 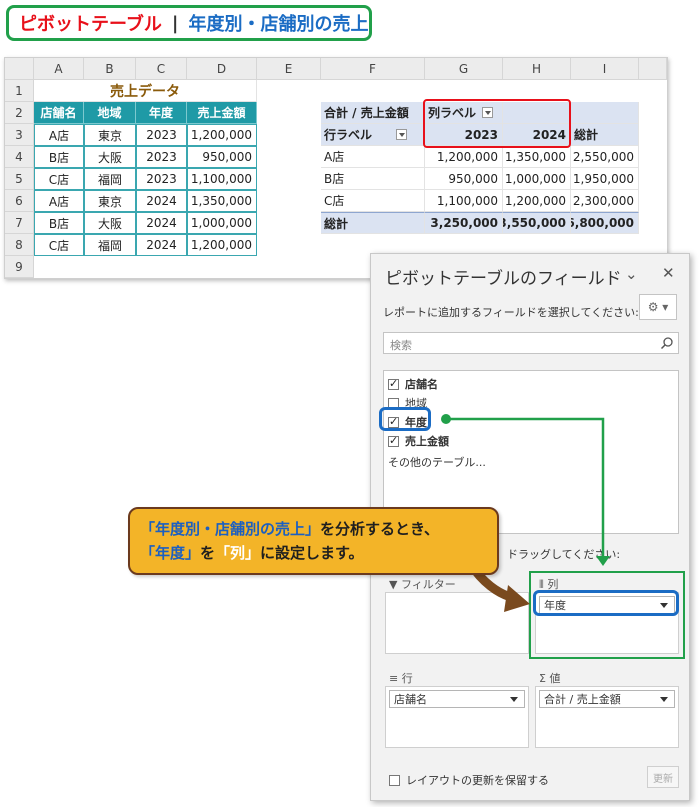 I want to click on callout-line-2: 「年度」を「列」に設定します。, so click(x=313, y=553).